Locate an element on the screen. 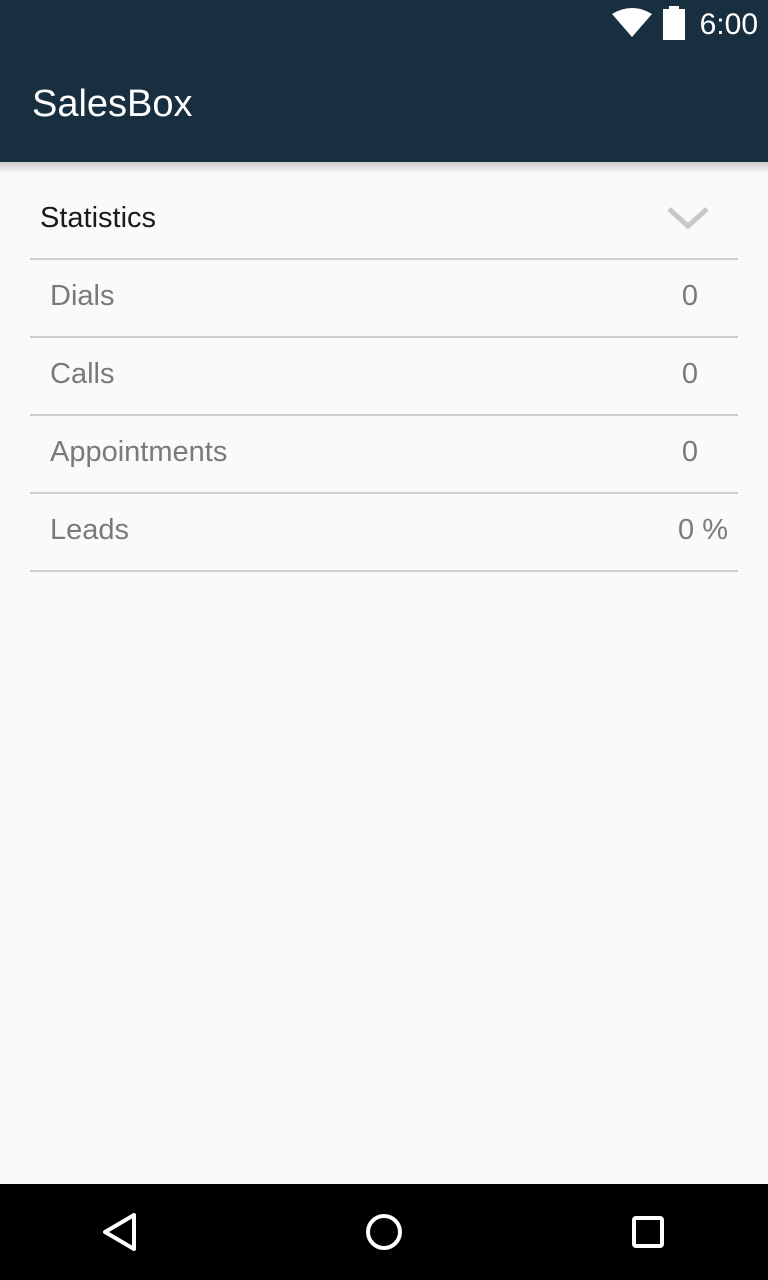 The height and width of the screenshot is (1280, 768). stat-row-dials: Dials 0 is located at coordinates (384, 299).